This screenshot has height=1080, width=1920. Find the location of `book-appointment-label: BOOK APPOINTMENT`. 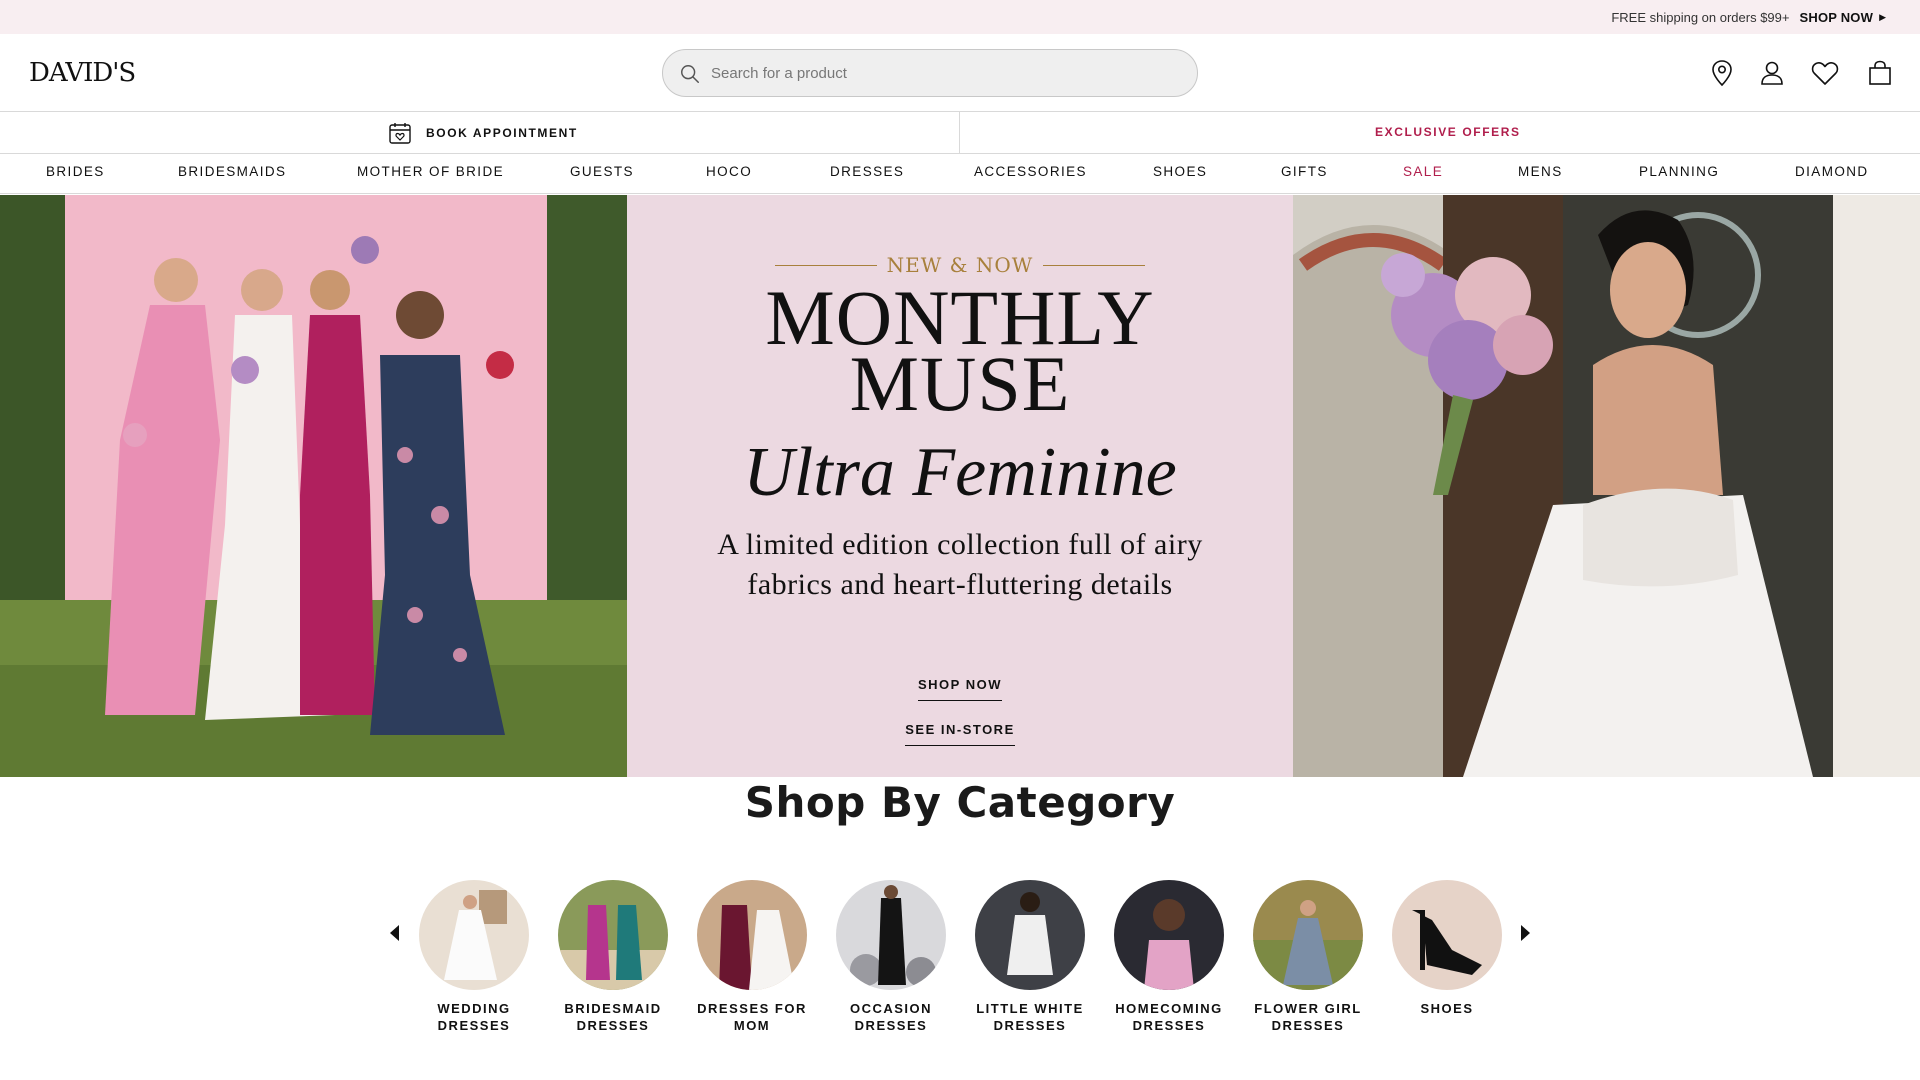

book-appointment-label: BOOK APPOINTMENT is located at coordinates (502, 133).